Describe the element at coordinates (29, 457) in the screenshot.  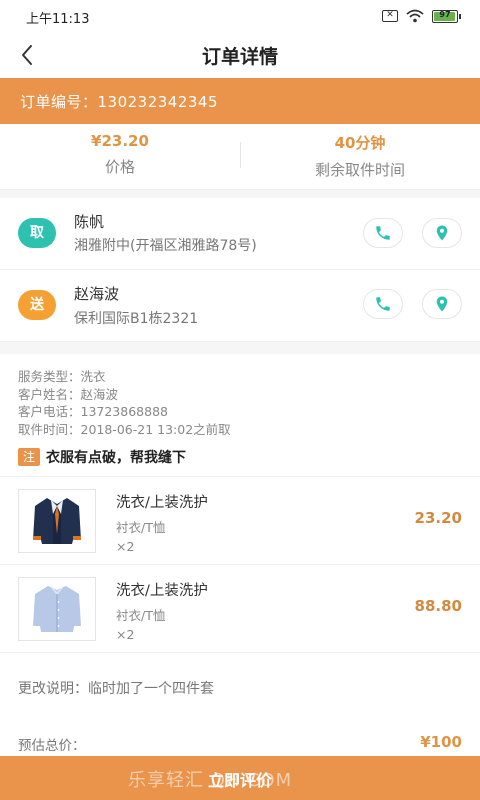
I see `note-tag: 注` at that location.